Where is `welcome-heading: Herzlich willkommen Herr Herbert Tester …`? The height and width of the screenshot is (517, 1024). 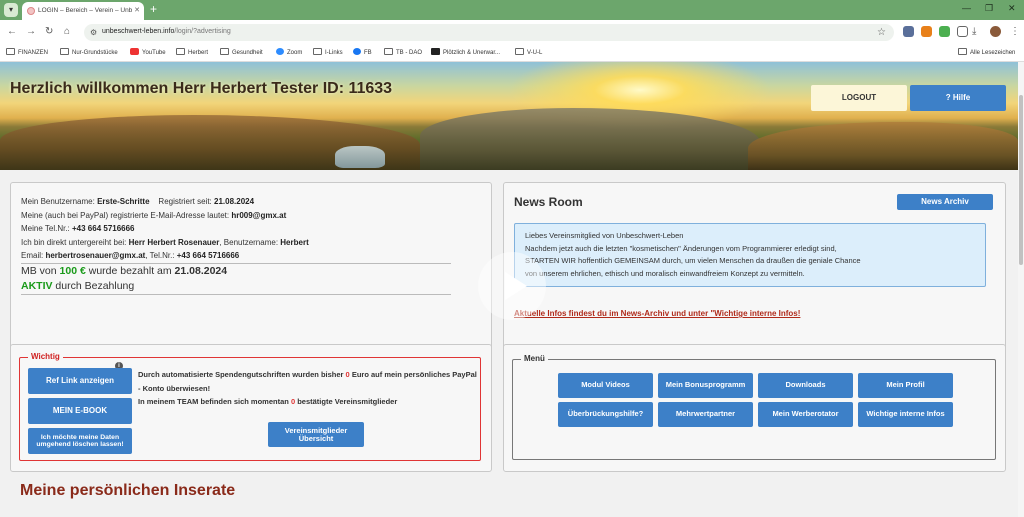
welcome-heading: Herzlich willkommen Herr Herbert Tester … is located at coordinates (201, 88).